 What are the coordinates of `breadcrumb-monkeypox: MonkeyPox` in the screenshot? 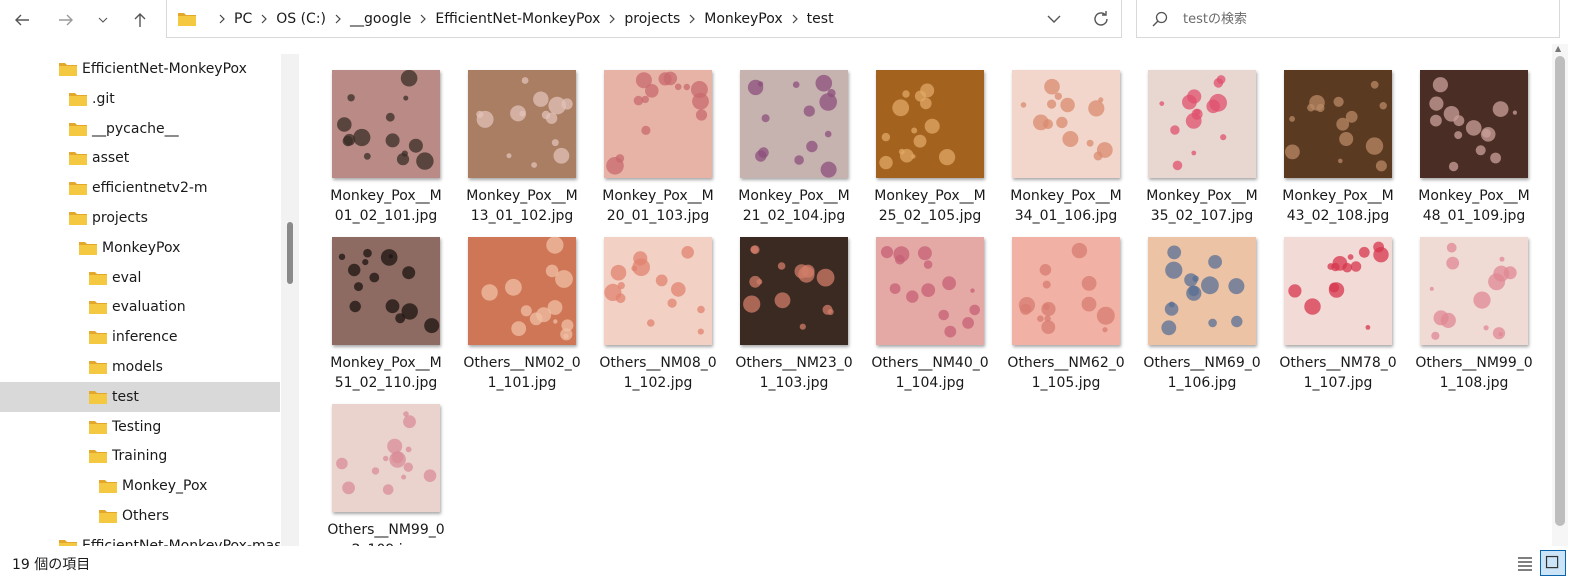 It's located at (743, 19).